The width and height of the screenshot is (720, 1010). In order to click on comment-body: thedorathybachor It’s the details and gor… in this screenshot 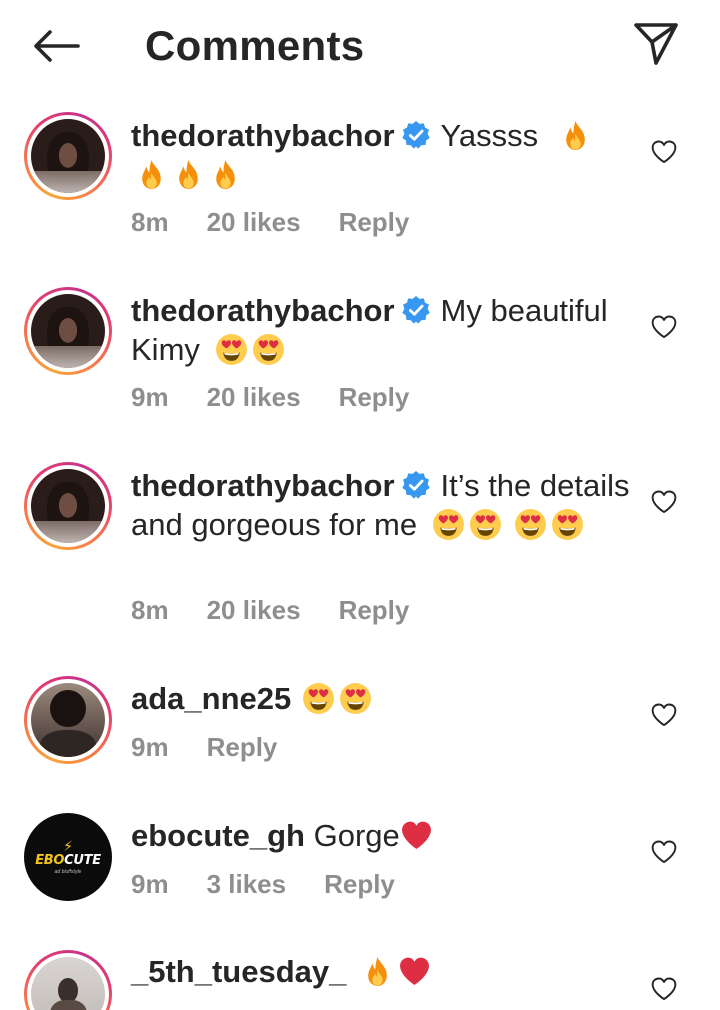, I will do `click(381, 505)`.